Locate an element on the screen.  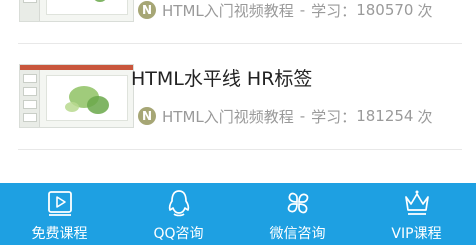
course-meta: N HTML入门视频教程 - 学习： 180570 次 is located at coordinates (285, 10).